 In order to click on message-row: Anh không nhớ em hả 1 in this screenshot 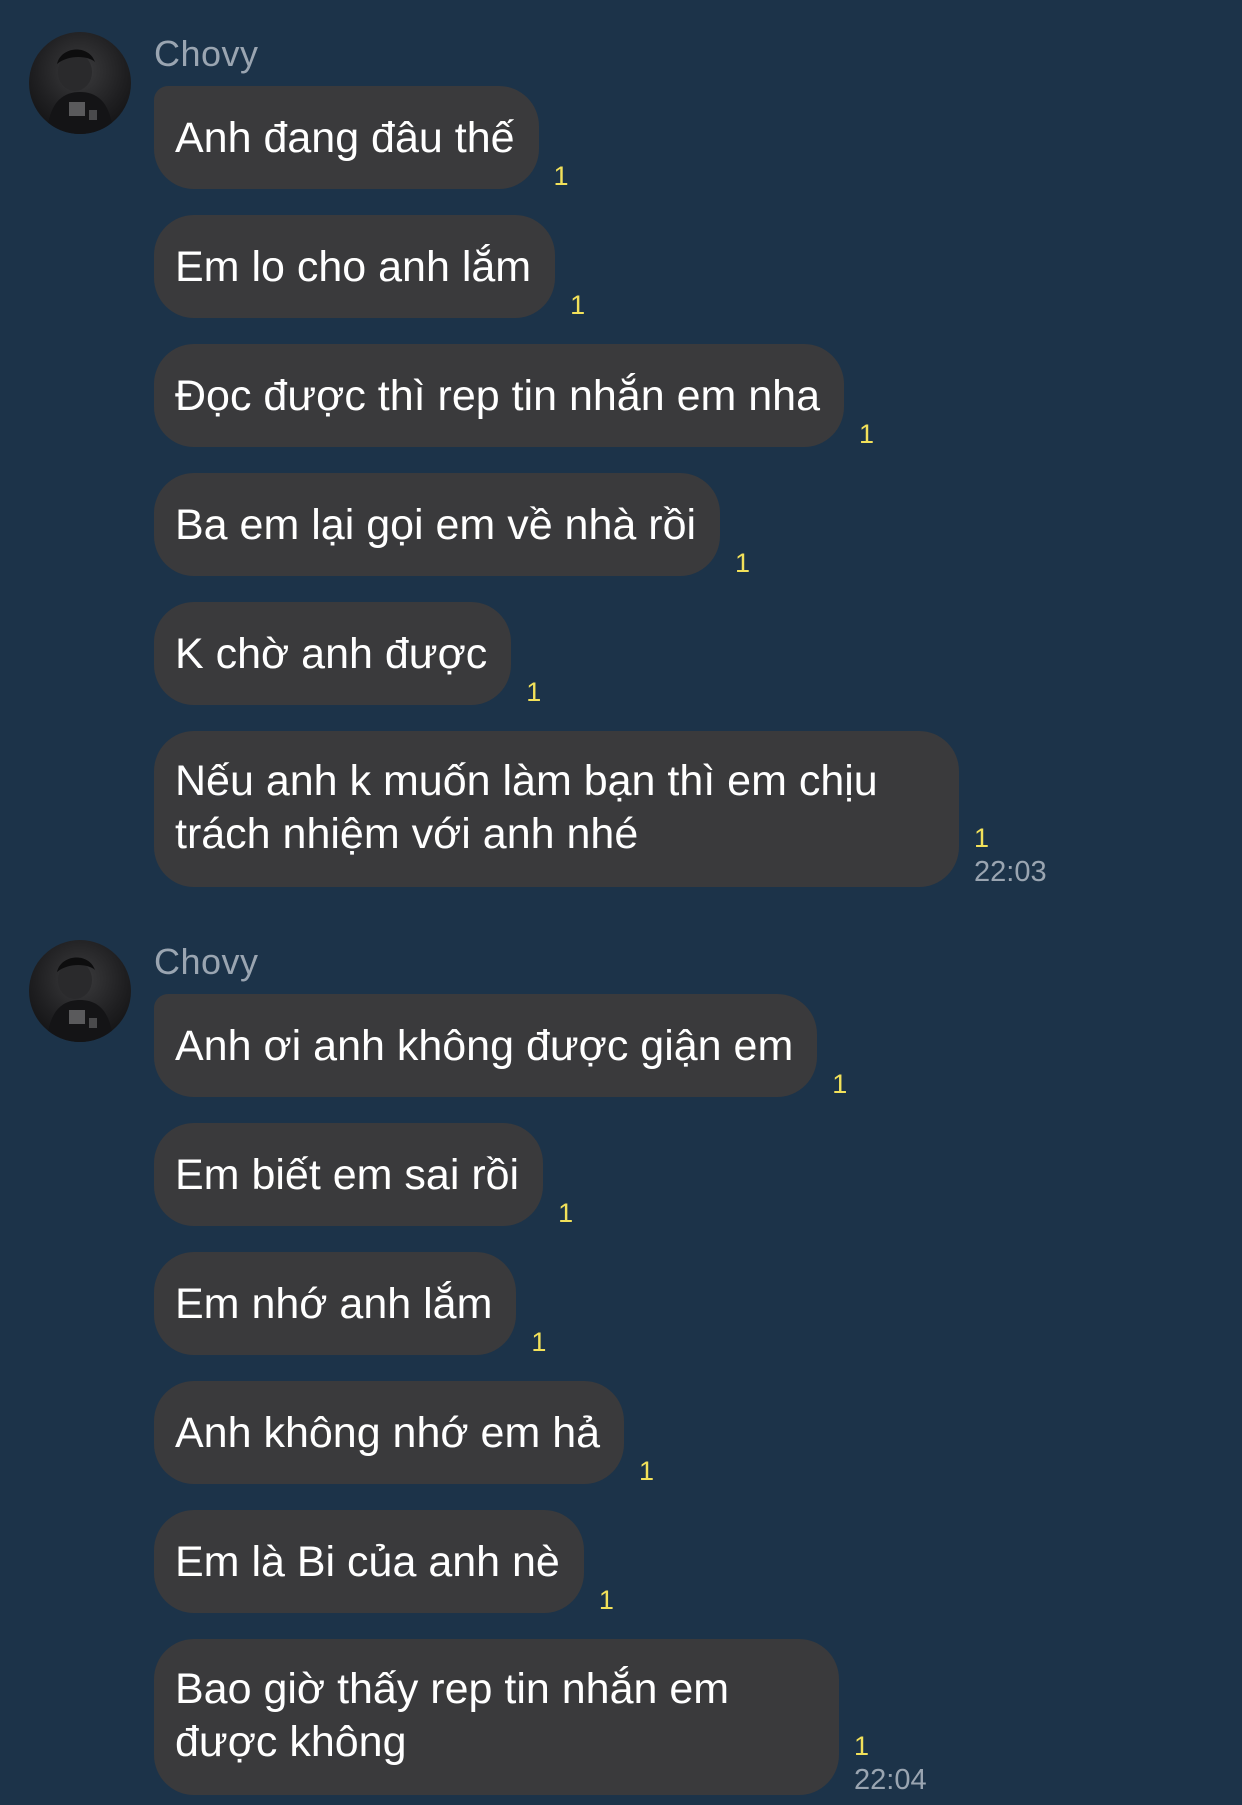, I will do `click(404, 1433)`.